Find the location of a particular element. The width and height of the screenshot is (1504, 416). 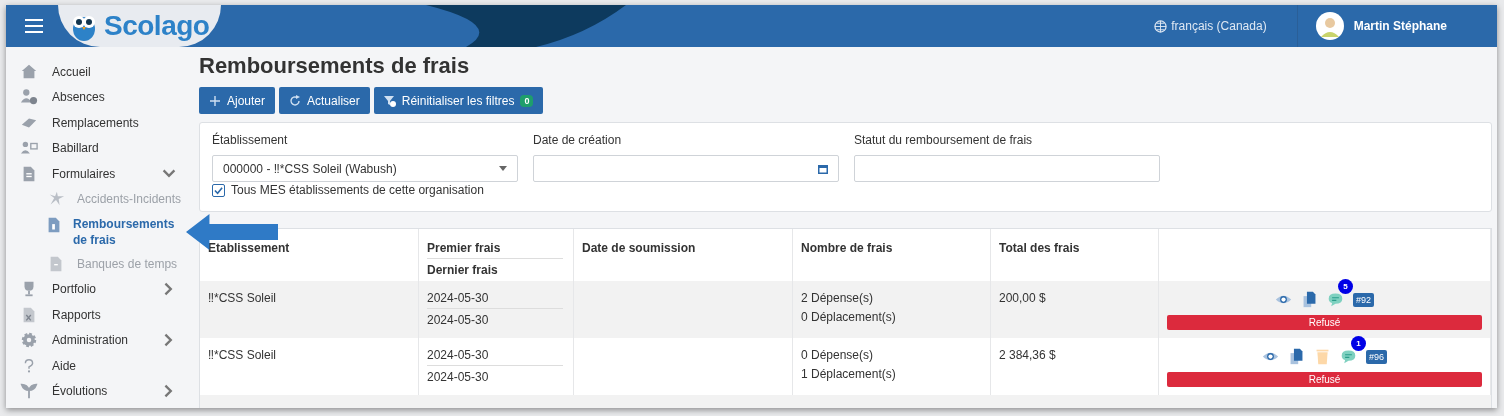

column-header: Nombre de frais is located at coordinates (847, 248).